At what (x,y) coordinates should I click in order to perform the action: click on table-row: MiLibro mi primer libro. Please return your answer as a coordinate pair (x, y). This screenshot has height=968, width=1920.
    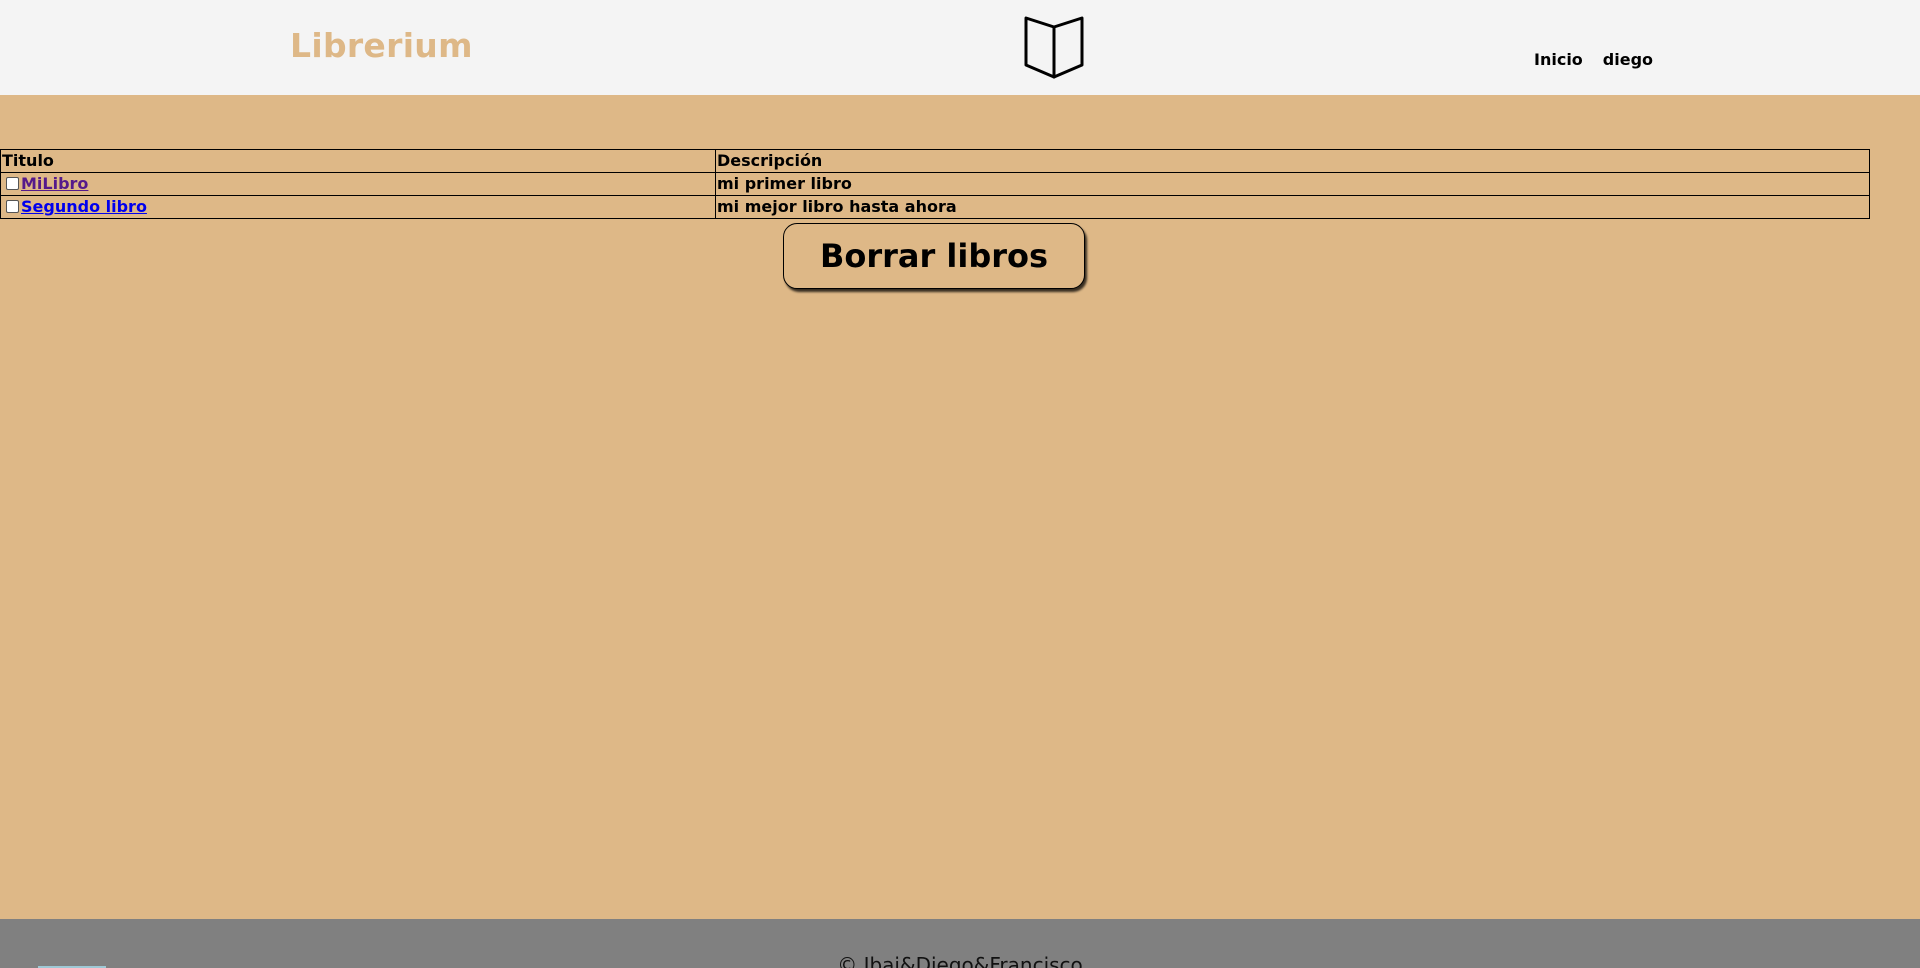
    Looking at the image, I should click on (935, 184).